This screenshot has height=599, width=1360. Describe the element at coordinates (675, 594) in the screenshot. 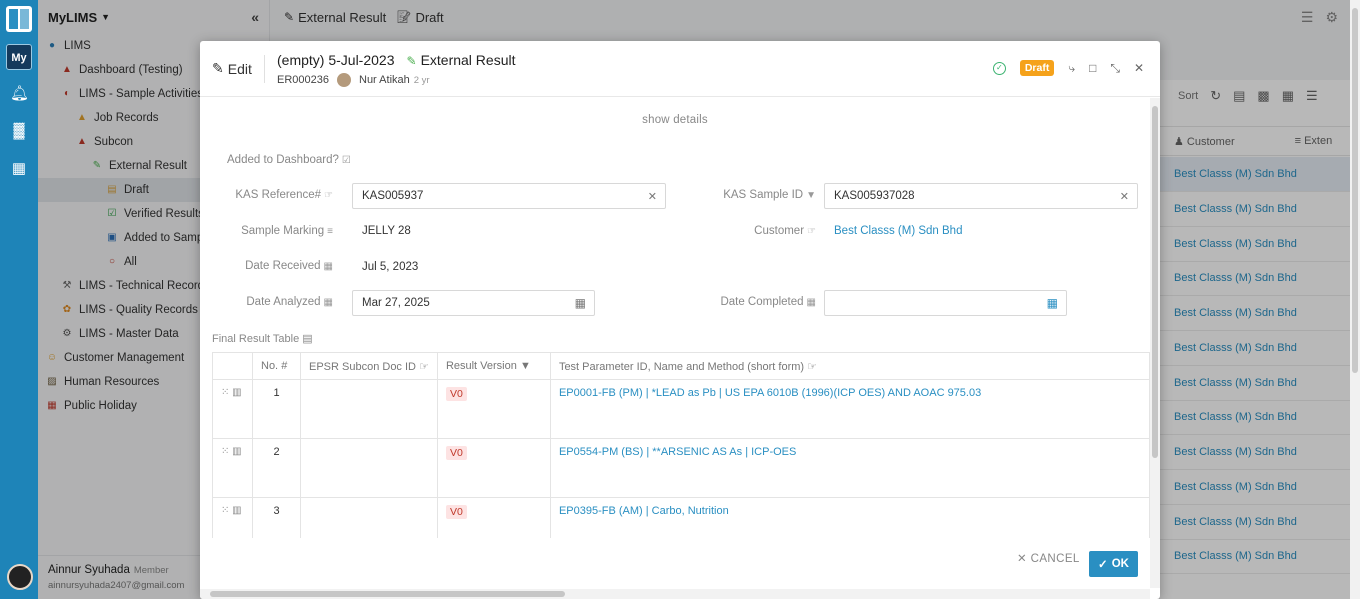

I see `dialog-horizontal-scrollbar` at that location.